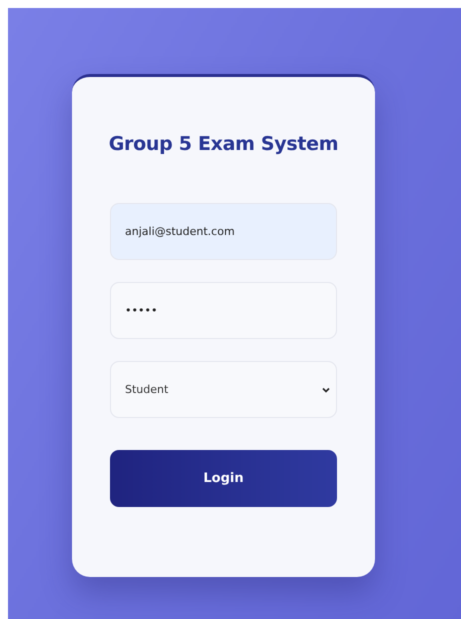 The image size is (461, 619). I want to click on login-button: Login, so click(223, 478).